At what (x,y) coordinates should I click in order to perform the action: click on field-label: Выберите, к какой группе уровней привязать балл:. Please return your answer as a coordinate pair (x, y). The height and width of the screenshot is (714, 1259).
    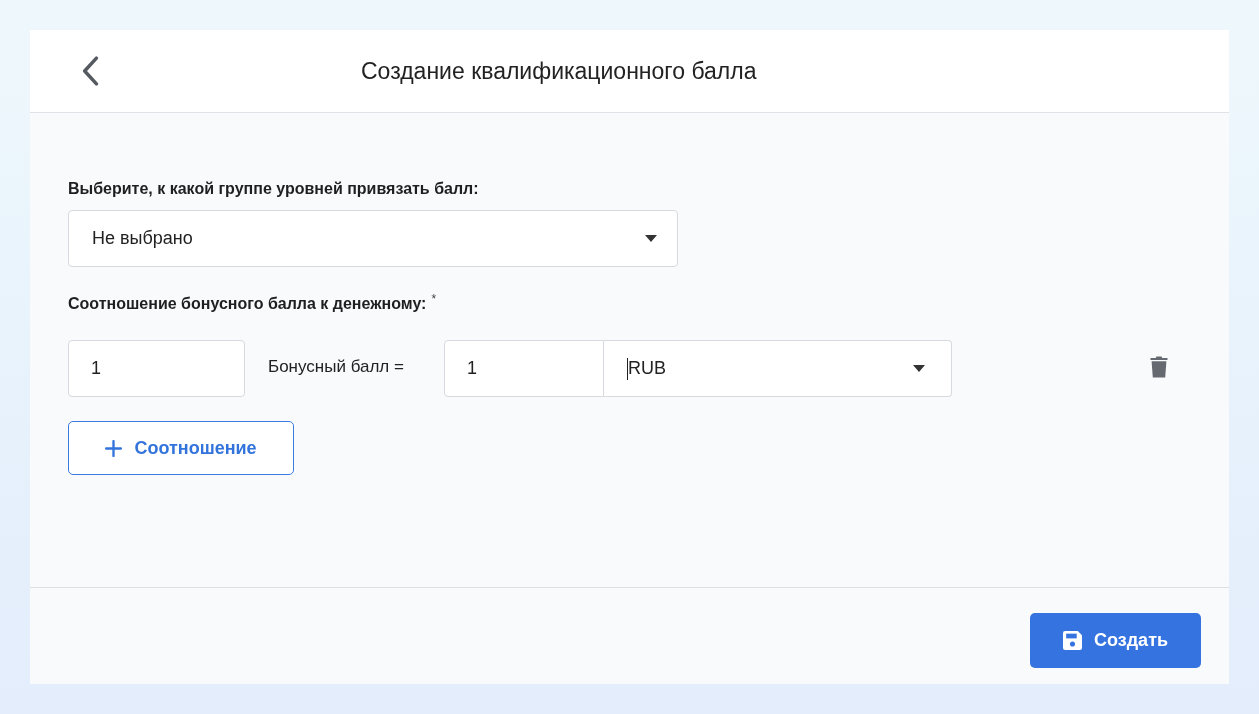
    Looking at the image, I should click on (273, 189).